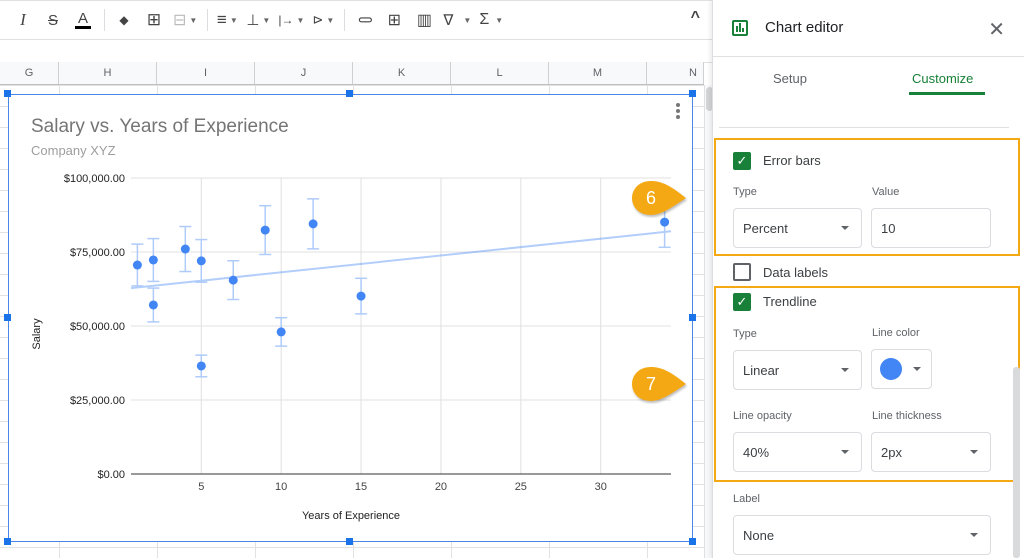  What do you see at coordinates (797, 370) in the screenshot?
I see `trendline-type-select: Linear` at bounding box center [797, 370].